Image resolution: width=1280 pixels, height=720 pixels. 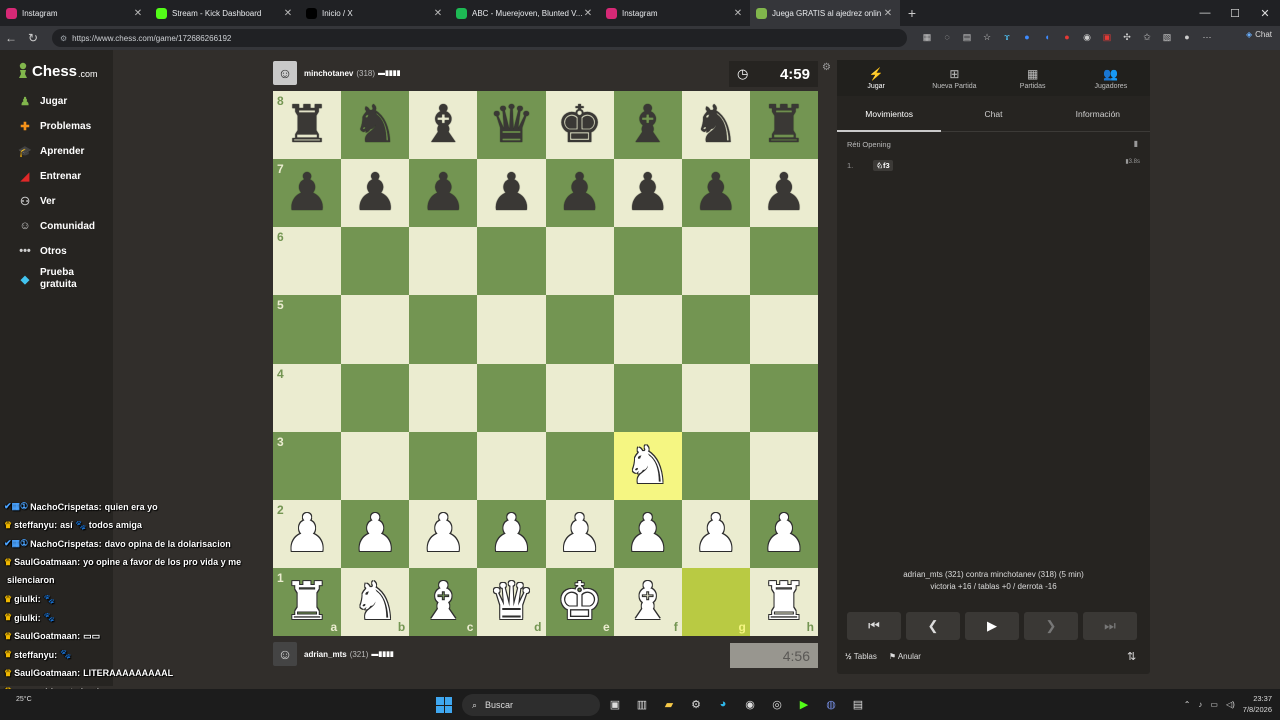 I want to click on square-c8: ♝, so click(x=443, y=125).